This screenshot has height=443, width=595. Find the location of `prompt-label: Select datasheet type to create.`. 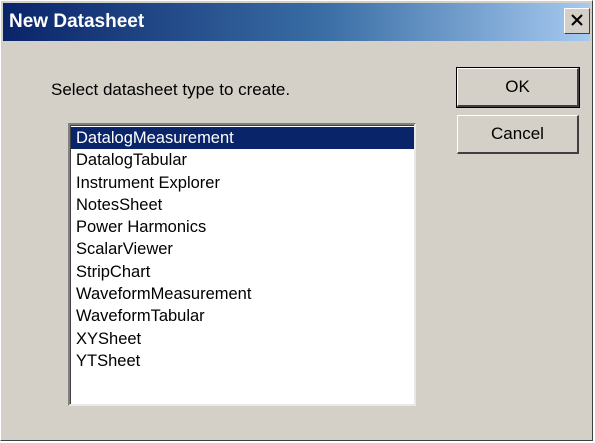

prompt-label: Select datasheet type to create. is located at coordinates (171, 89).